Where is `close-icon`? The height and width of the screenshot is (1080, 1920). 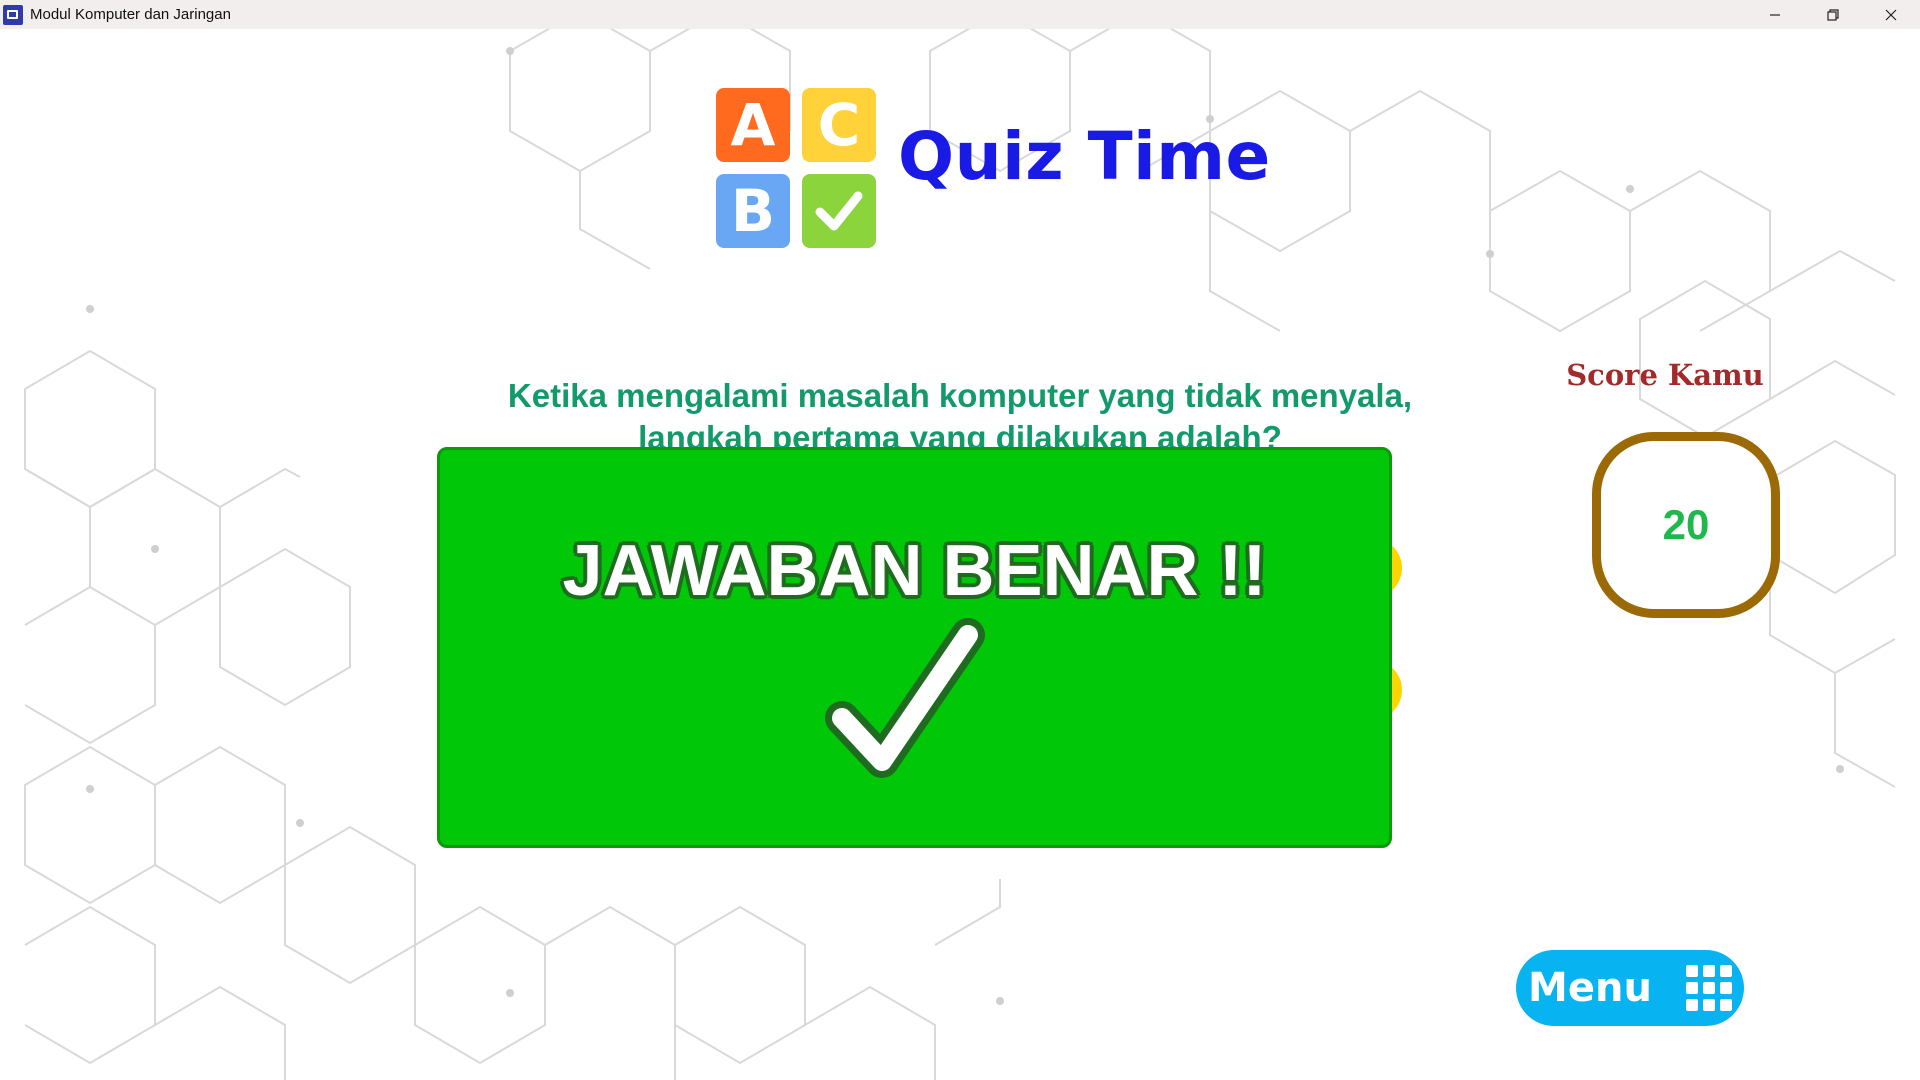
close-icon is located at coordinates (1891, 14).